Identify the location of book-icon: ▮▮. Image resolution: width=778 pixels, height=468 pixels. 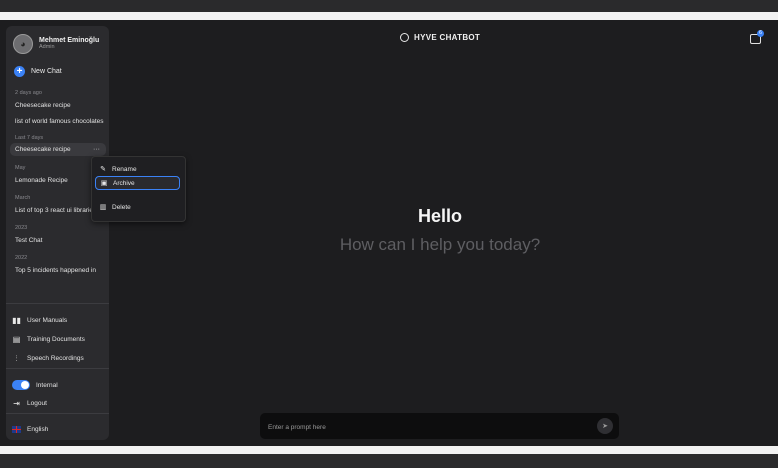
(16, 320).